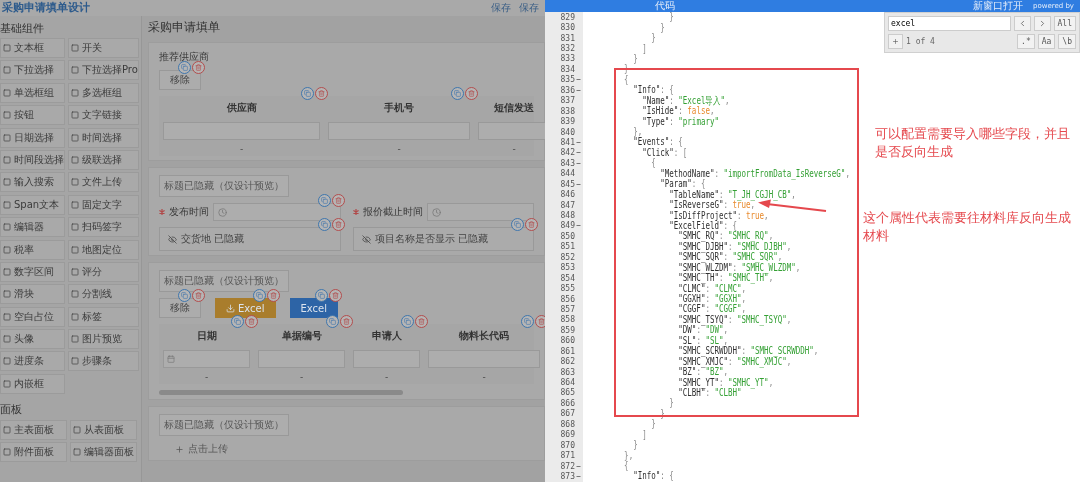  I want to click on component-item: 评分, so click(103, 271).